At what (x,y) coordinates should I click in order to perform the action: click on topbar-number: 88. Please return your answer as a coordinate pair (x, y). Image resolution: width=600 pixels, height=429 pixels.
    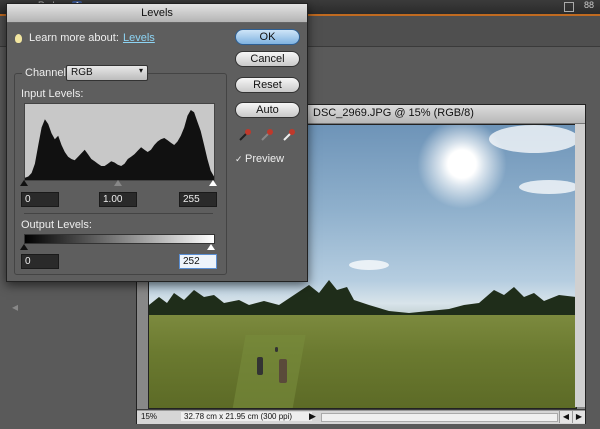
    Looking at the image, I should click on (588, 5).